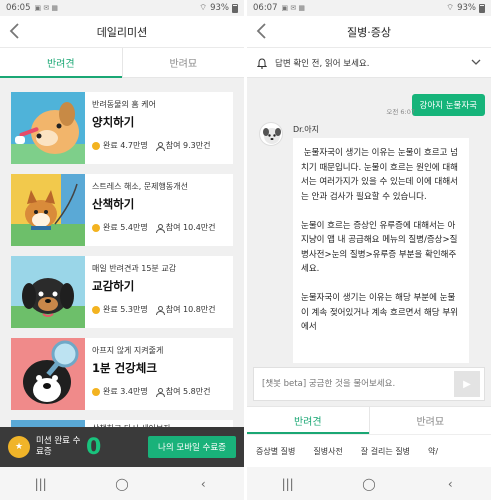 This screenshot has height=500, width=491. I want to click on chevron-down-icon, so click(476, 62).